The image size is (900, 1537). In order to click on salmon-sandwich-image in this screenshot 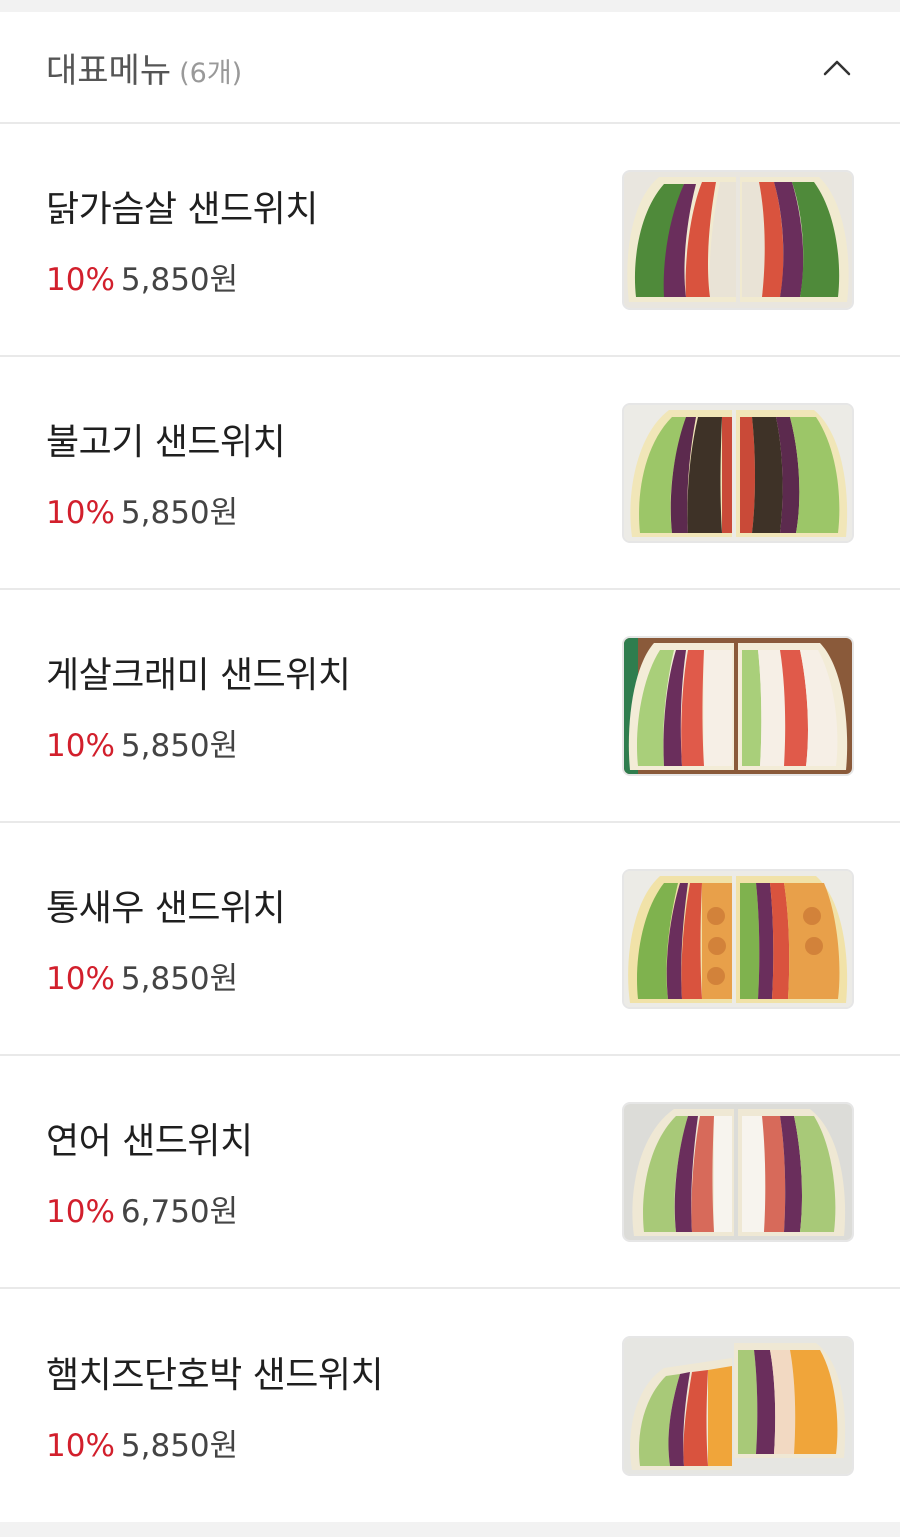, I will do `click(738, 1171)`.